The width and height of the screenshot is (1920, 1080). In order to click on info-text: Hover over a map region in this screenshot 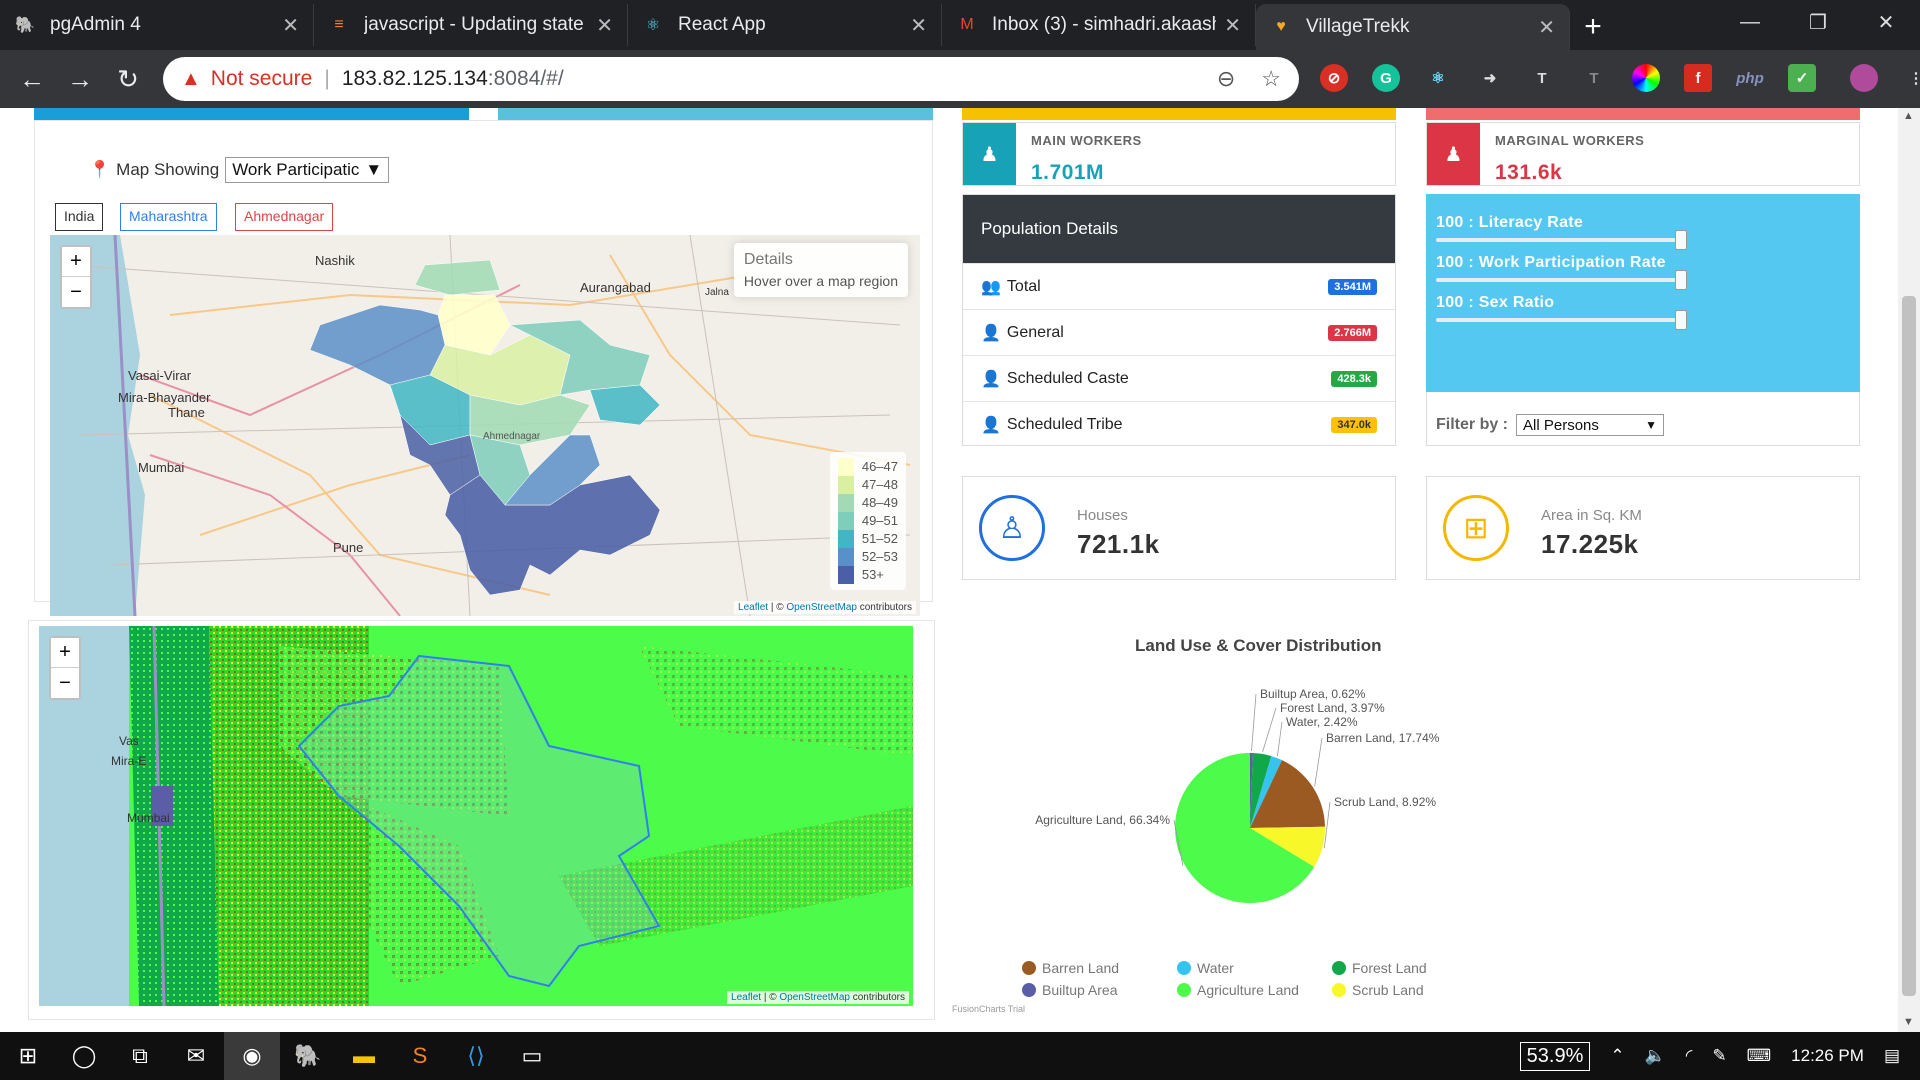, I will do `click(820, 281)`.